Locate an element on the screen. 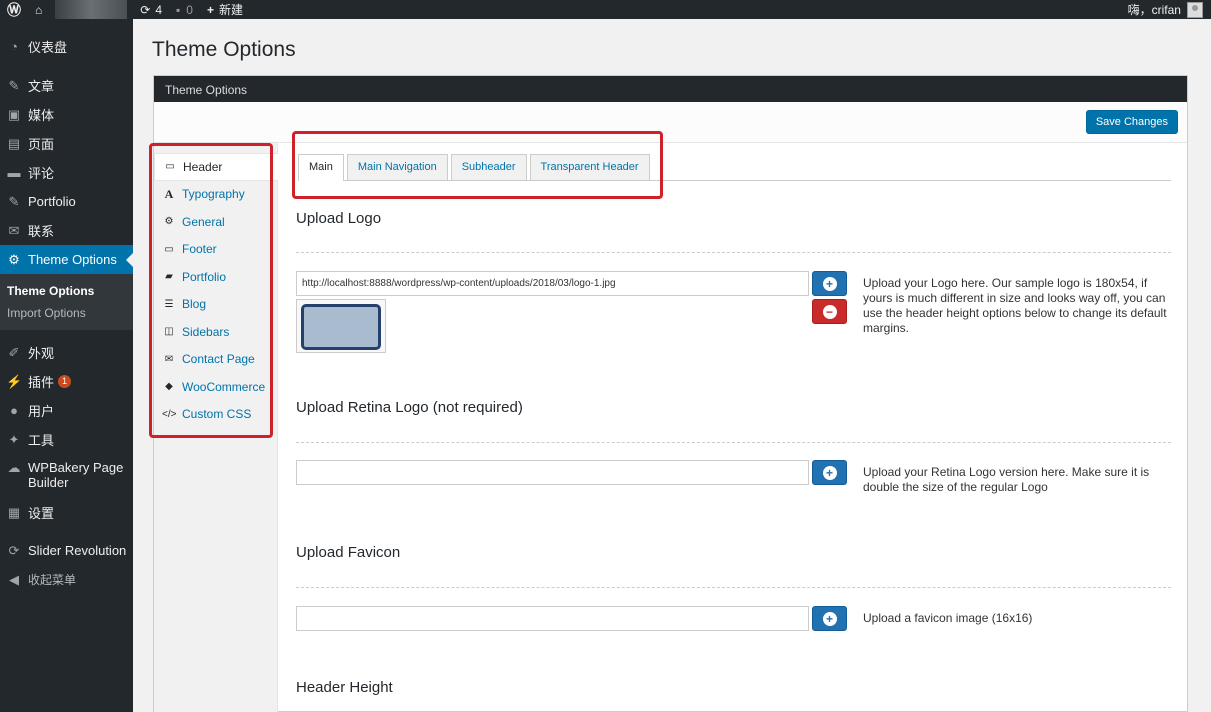 This screenshot has width=1211, height=712. logo-url-input is located at coordinates (552, 283).